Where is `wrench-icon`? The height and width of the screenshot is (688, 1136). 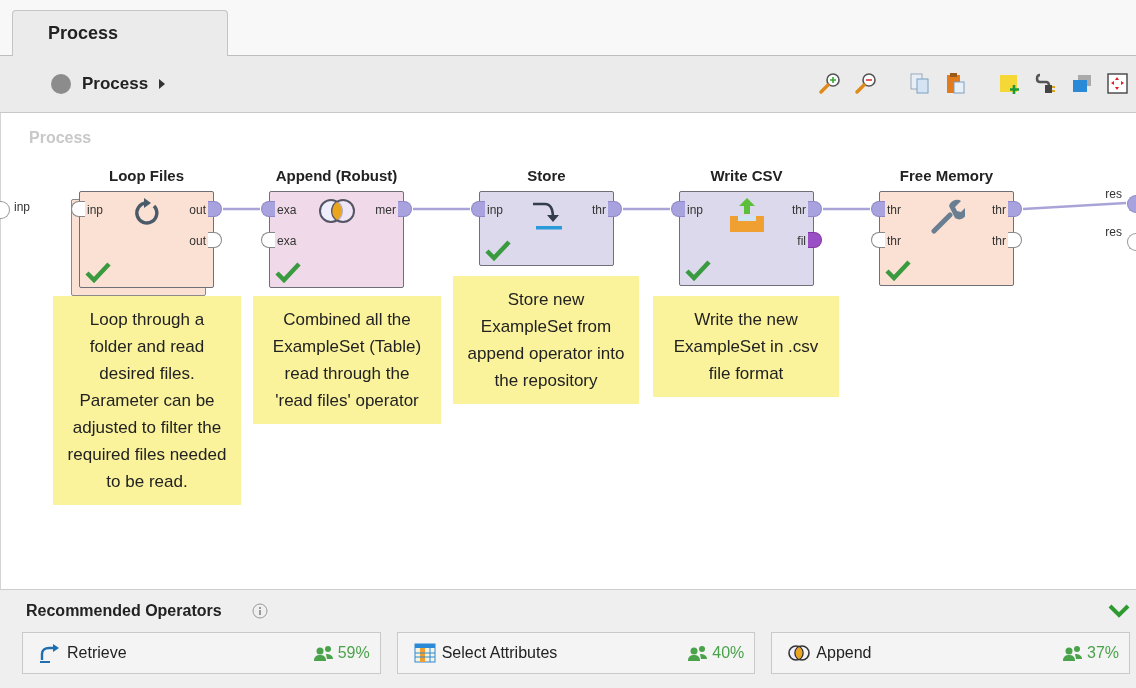
wrench-icon is located at coordinates (946, 216).